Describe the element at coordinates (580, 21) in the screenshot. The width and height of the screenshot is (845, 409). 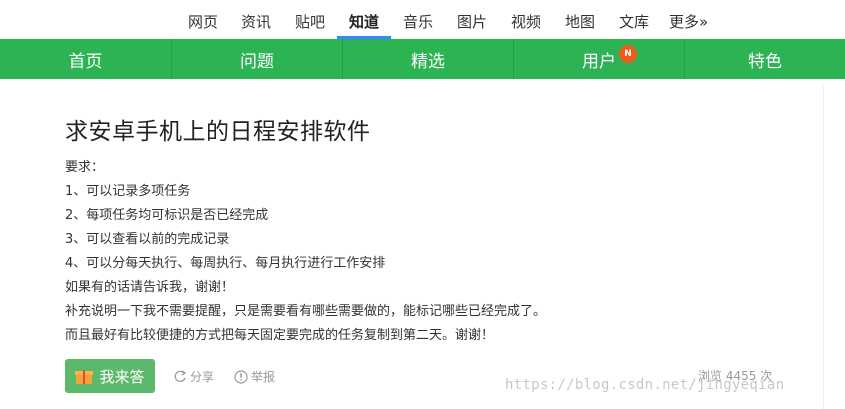
I see `nav-item-map: 地图` at that location.